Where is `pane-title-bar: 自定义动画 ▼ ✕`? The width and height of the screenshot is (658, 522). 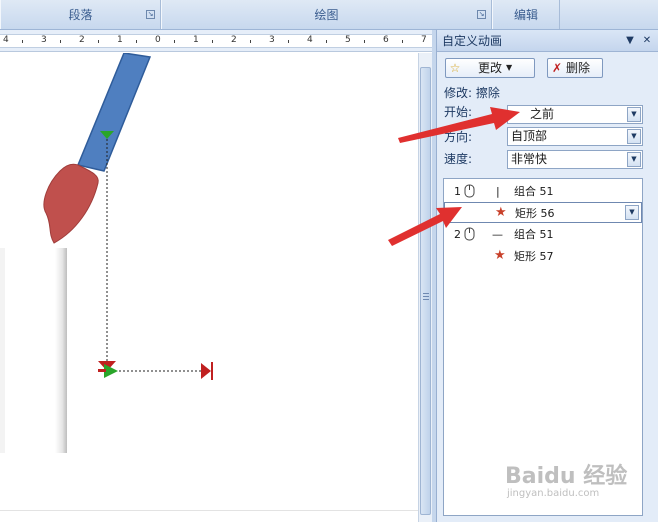
pane-title-bar: 自定义动画 ▼ ✕ is located at coordinates (547, 41).